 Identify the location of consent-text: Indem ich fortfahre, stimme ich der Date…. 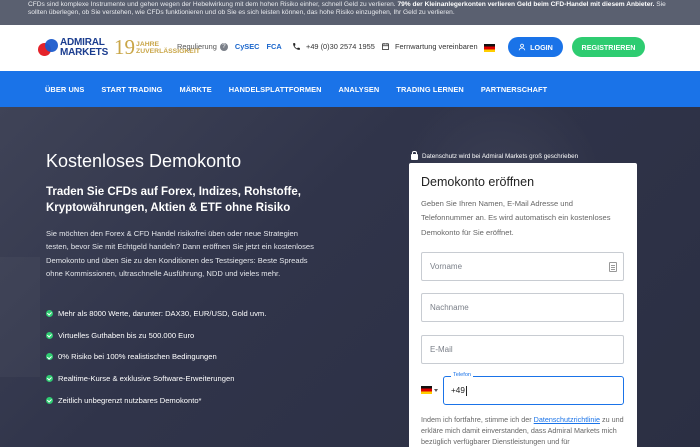
(522, 431).